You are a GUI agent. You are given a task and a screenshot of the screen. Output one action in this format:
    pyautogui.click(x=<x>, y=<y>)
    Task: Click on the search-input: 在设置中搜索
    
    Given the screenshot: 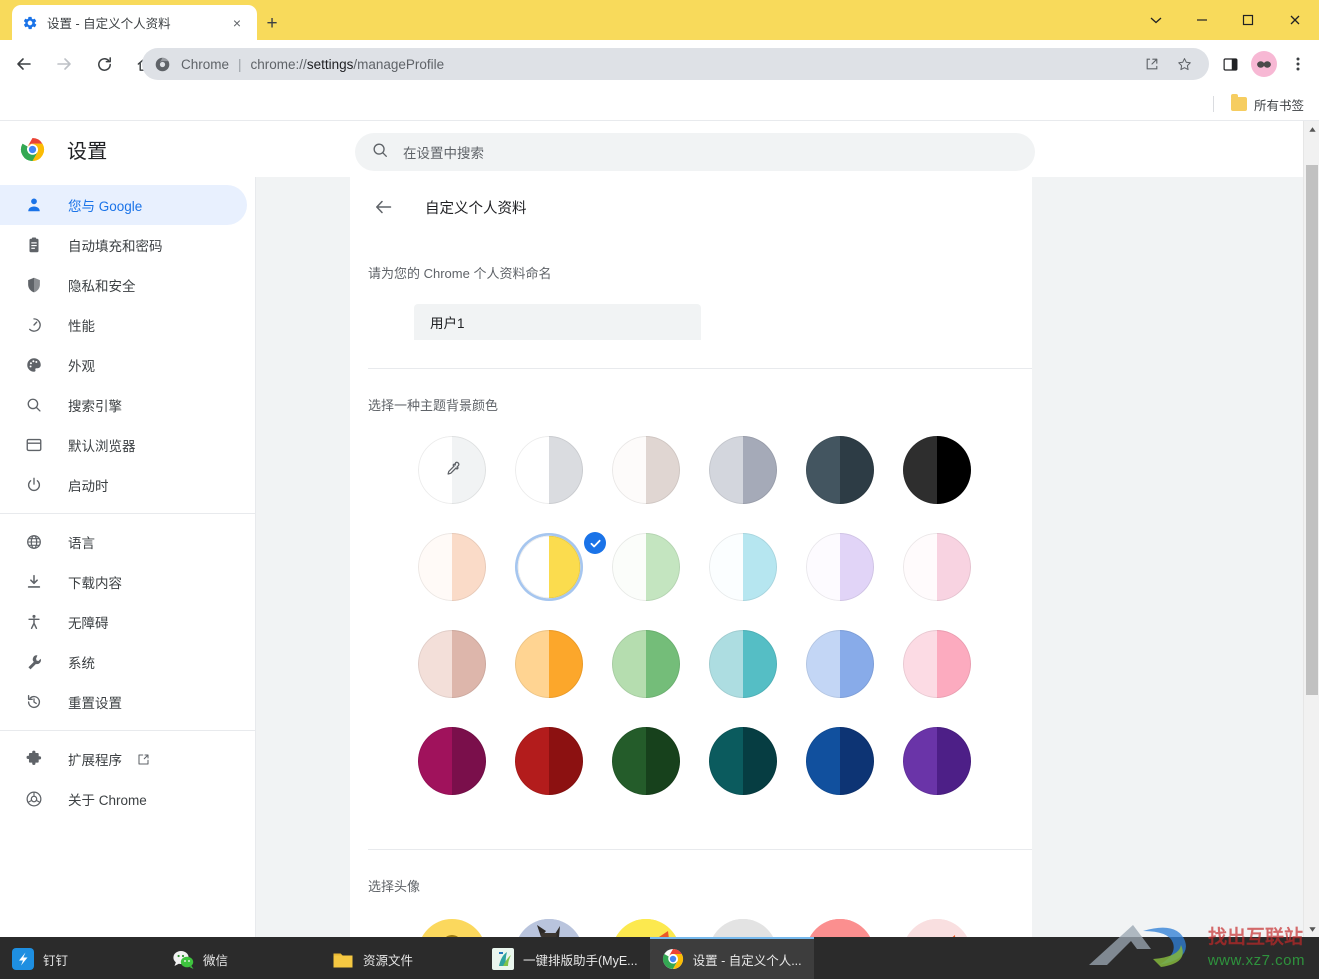 What is the action you would take?
    pyautogui.click(x=695, y=152)
    